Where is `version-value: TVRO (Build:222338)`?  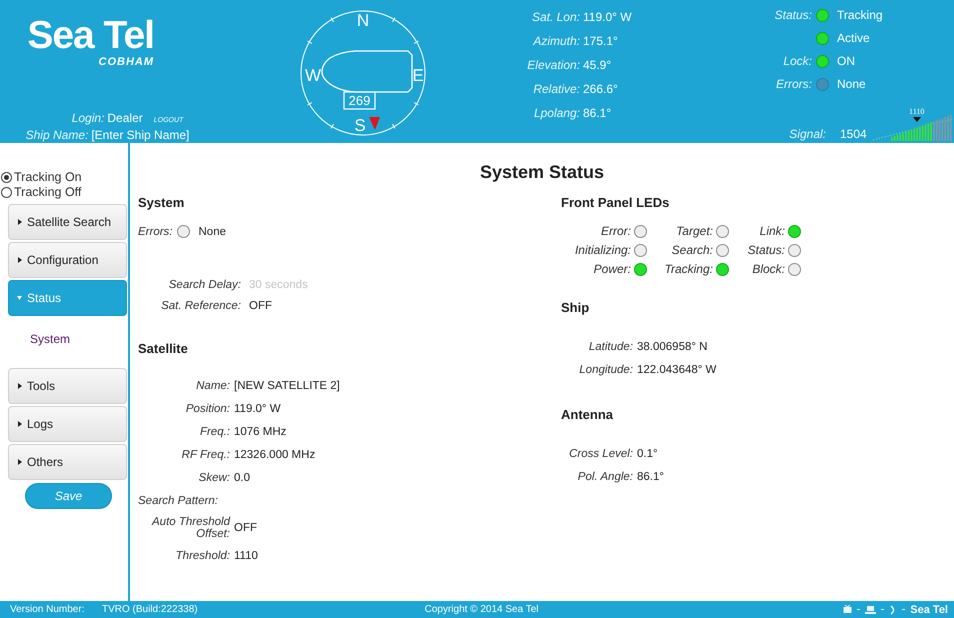 version-value: TVRO (Build:222338) is located at coordinates (150, 609).